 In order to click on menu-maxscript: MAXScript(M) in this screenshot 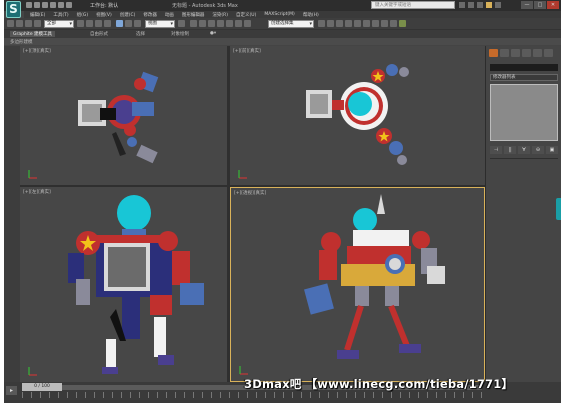, I will do `click(279, 14)`.